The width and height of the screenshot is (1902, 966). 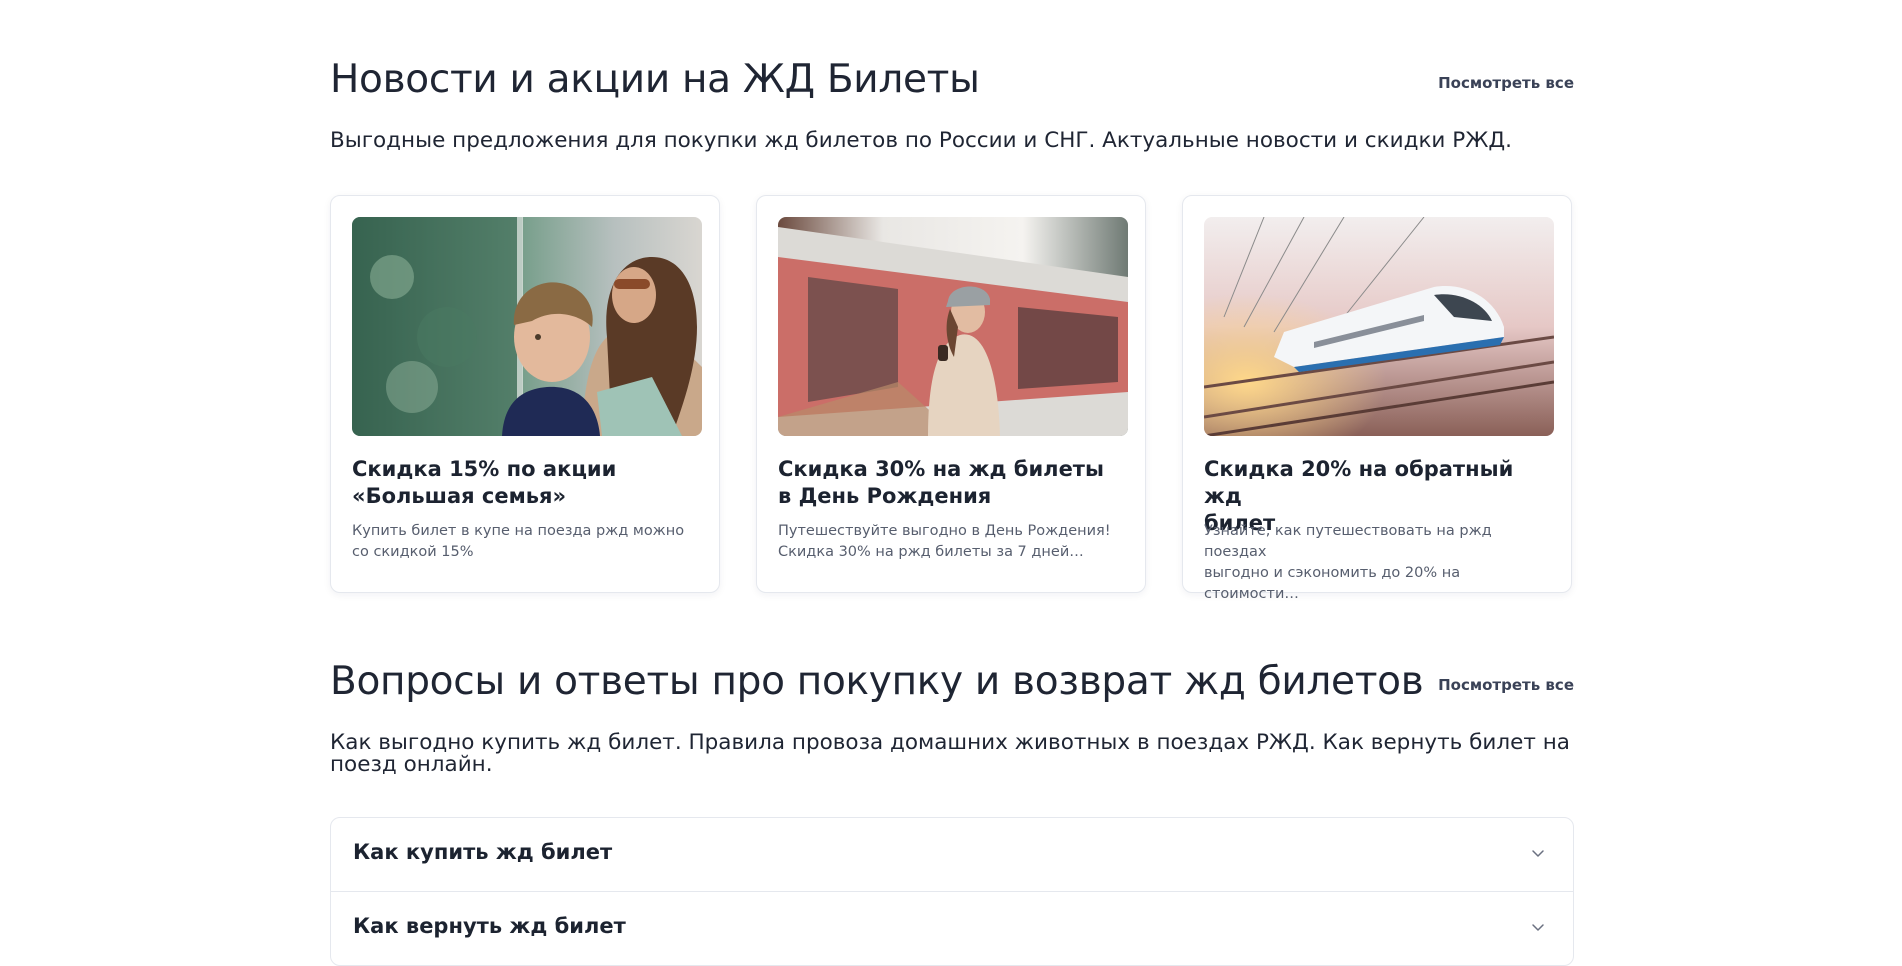 I want to click on card-title: Скидка 15% по акции «Большая семья», so click(x=484, y=482).